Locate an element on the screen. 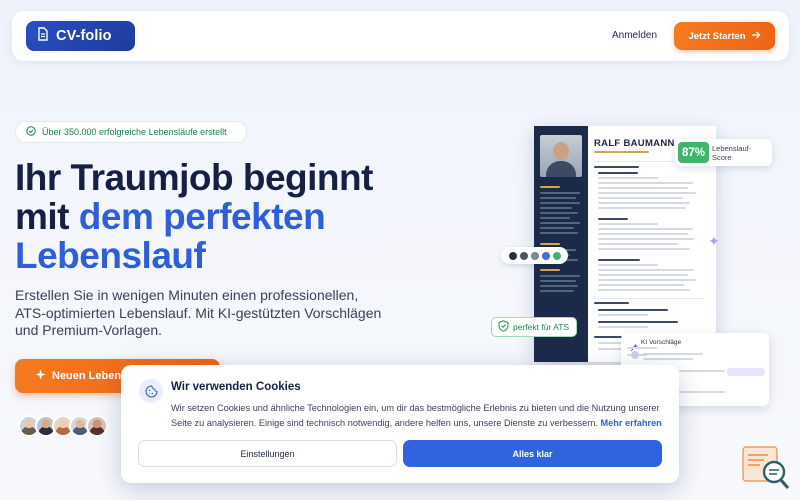  ai-suggestions-title: KI Vorschläge is located at coordinates (661, 342).